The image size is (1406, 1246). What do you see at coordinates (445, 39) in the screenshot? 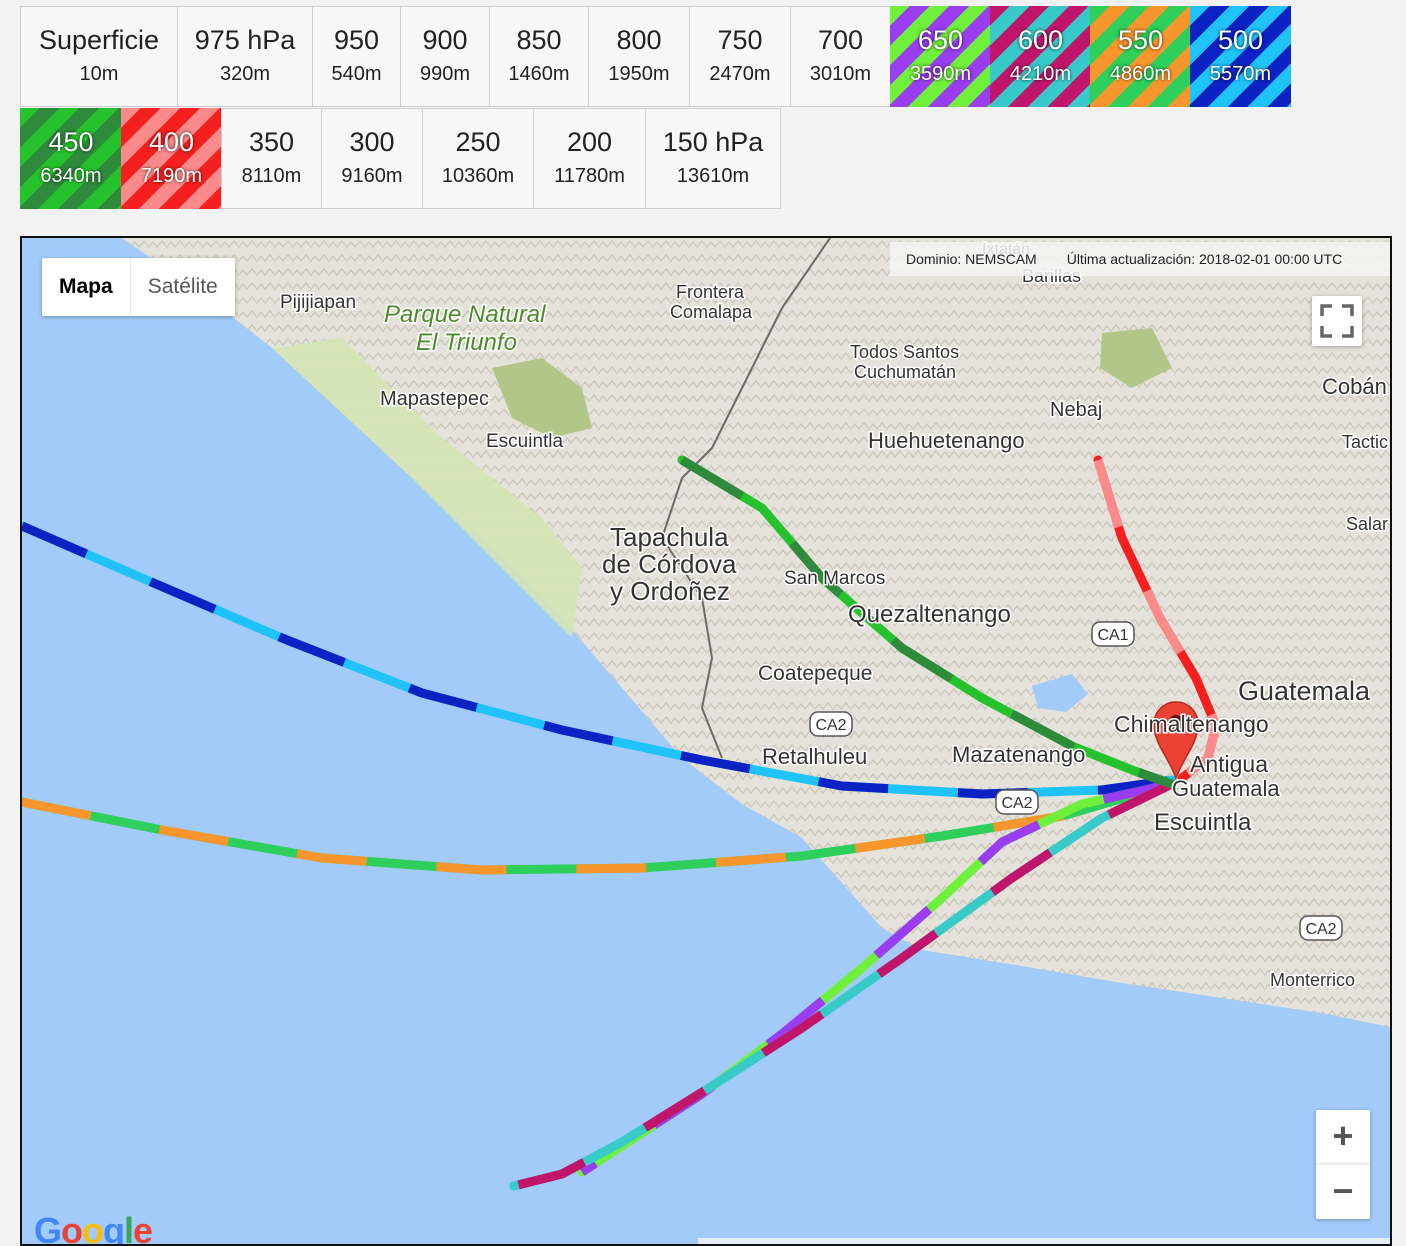
I see `level-pressure-label: 900` at bounding box center [445, 39].